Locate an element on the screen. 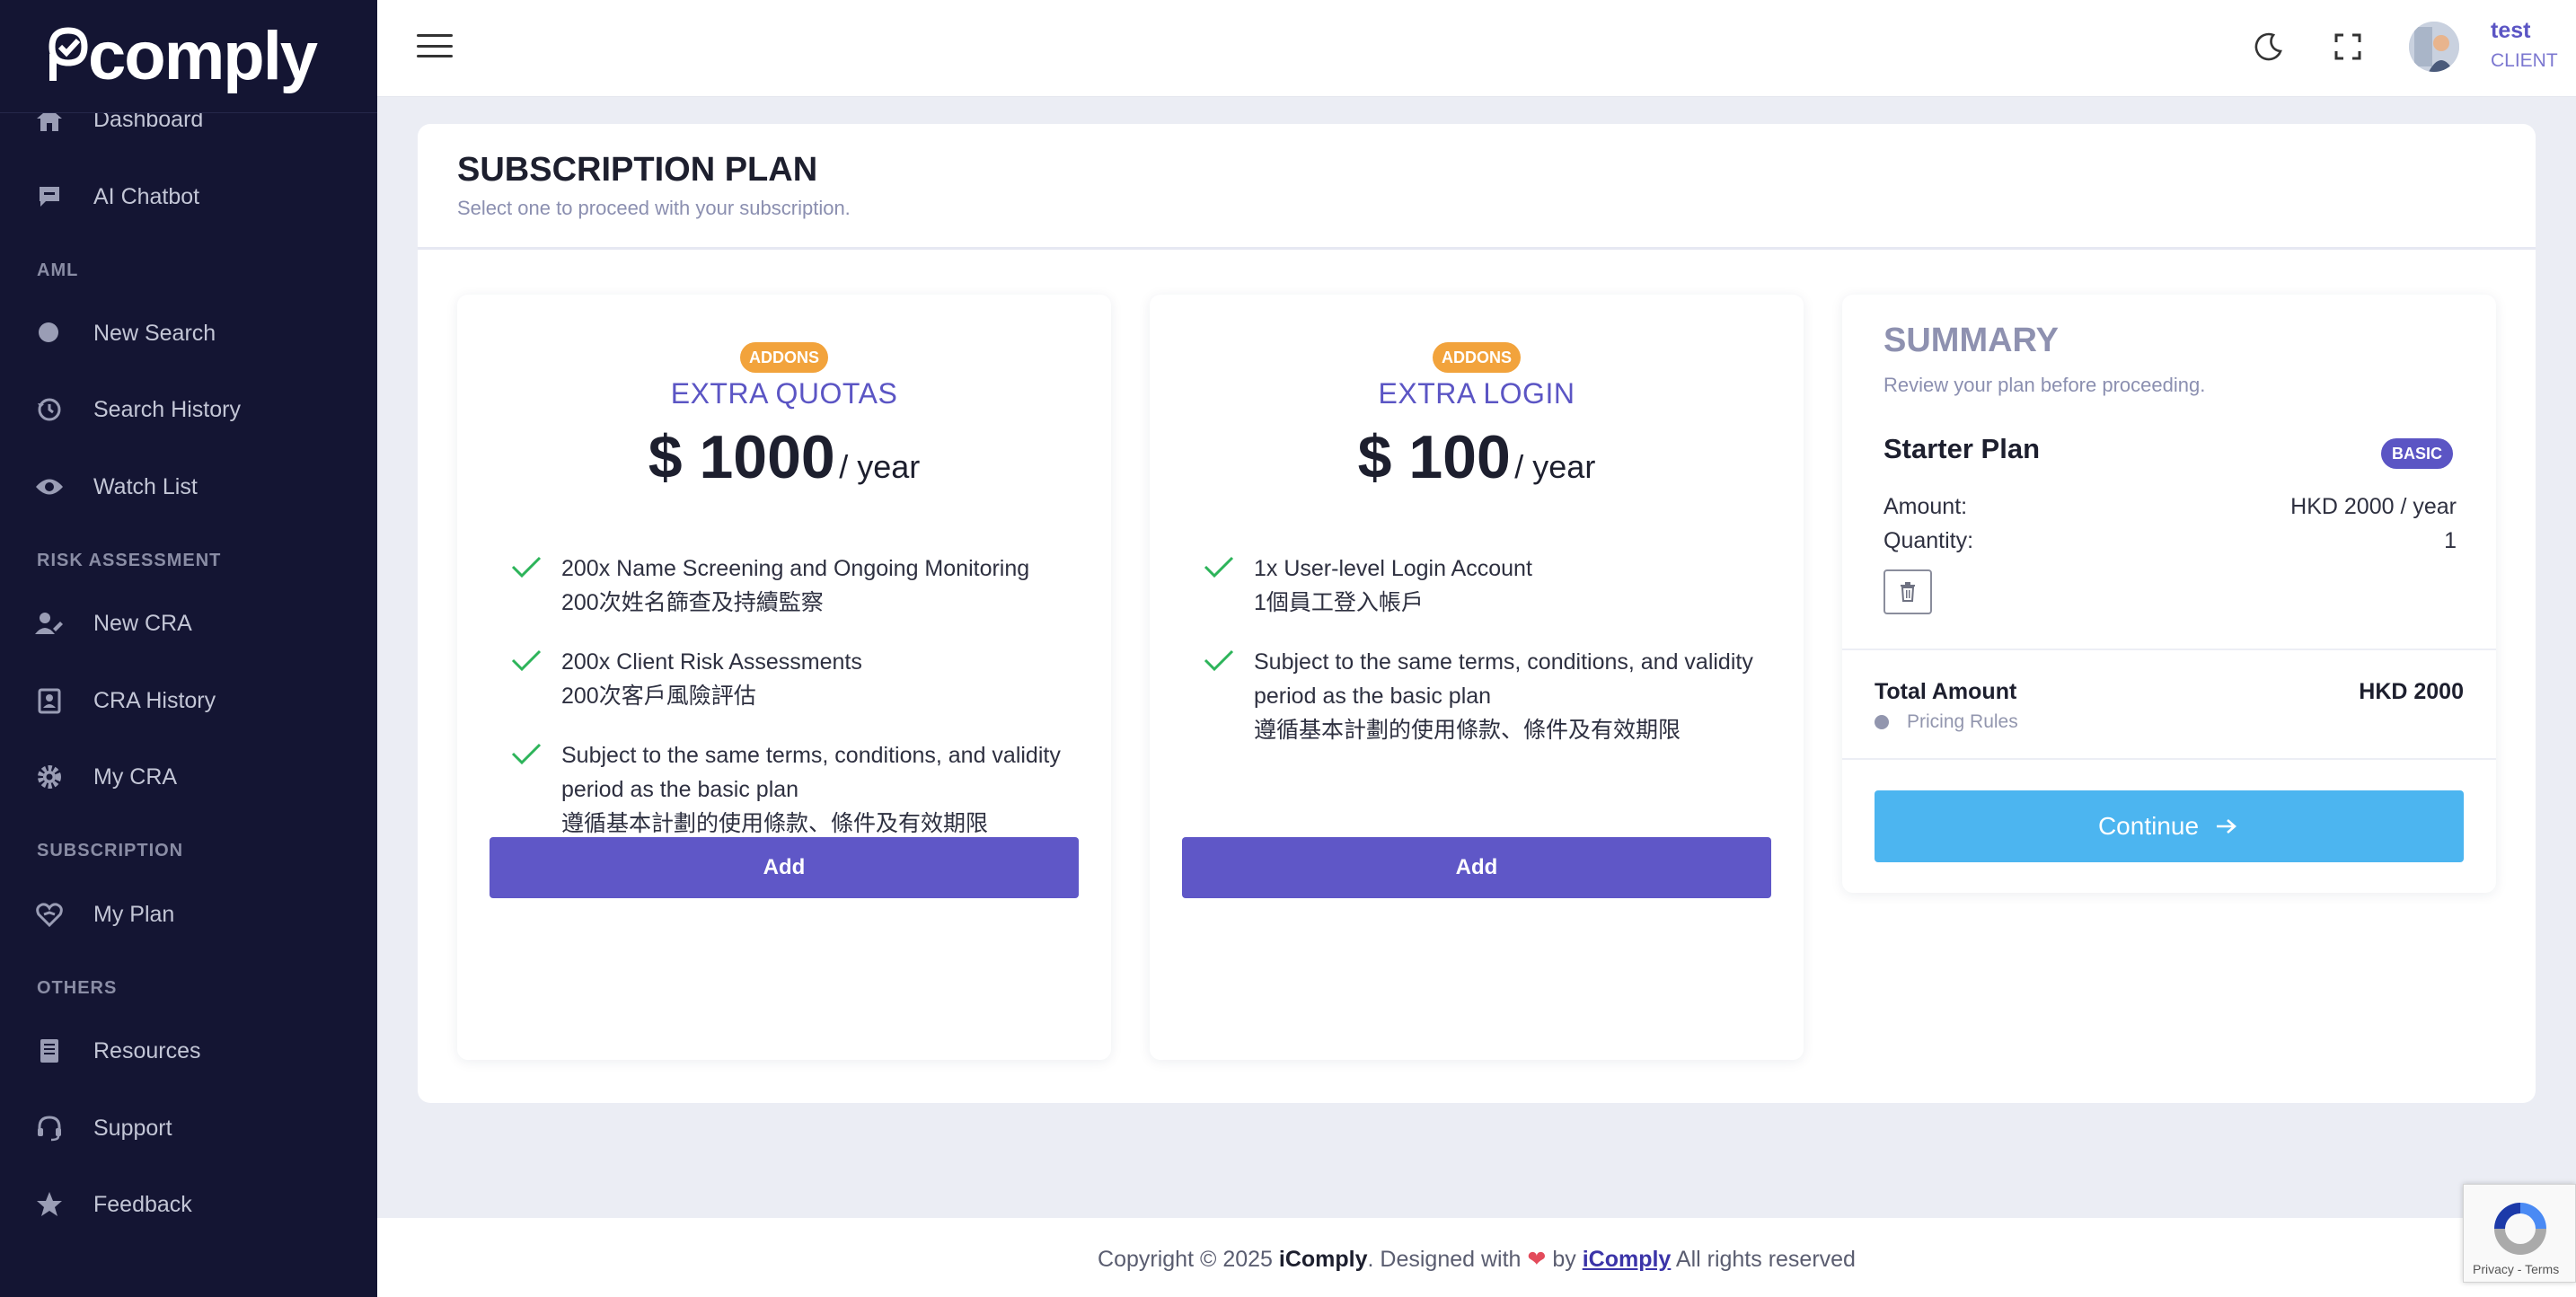 This screenshot has height=1297, width=2576. dark-mode-icon is located at coordinates (2269, 46).